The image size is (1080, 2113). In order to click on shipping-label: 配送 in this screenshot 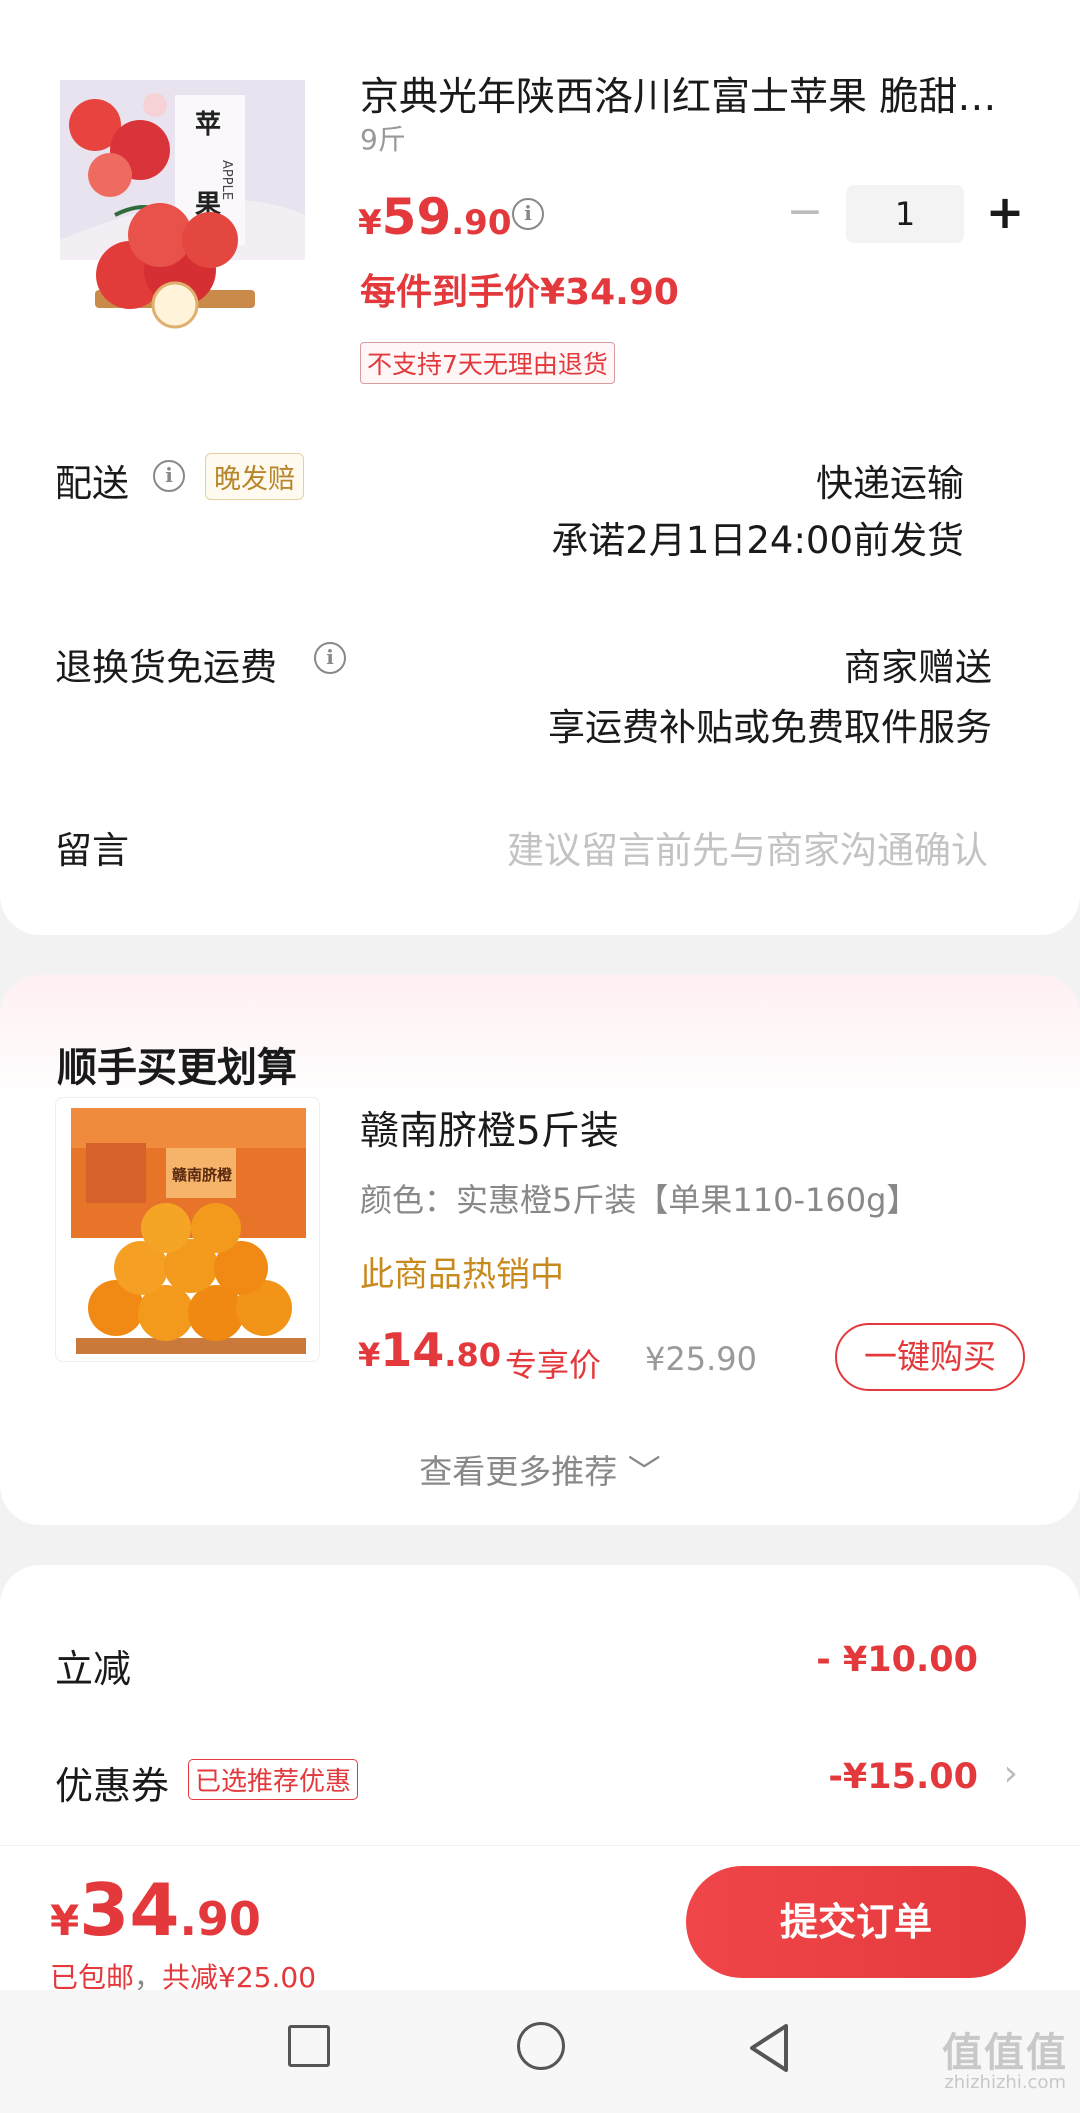, I will do `click(92, 483)`.